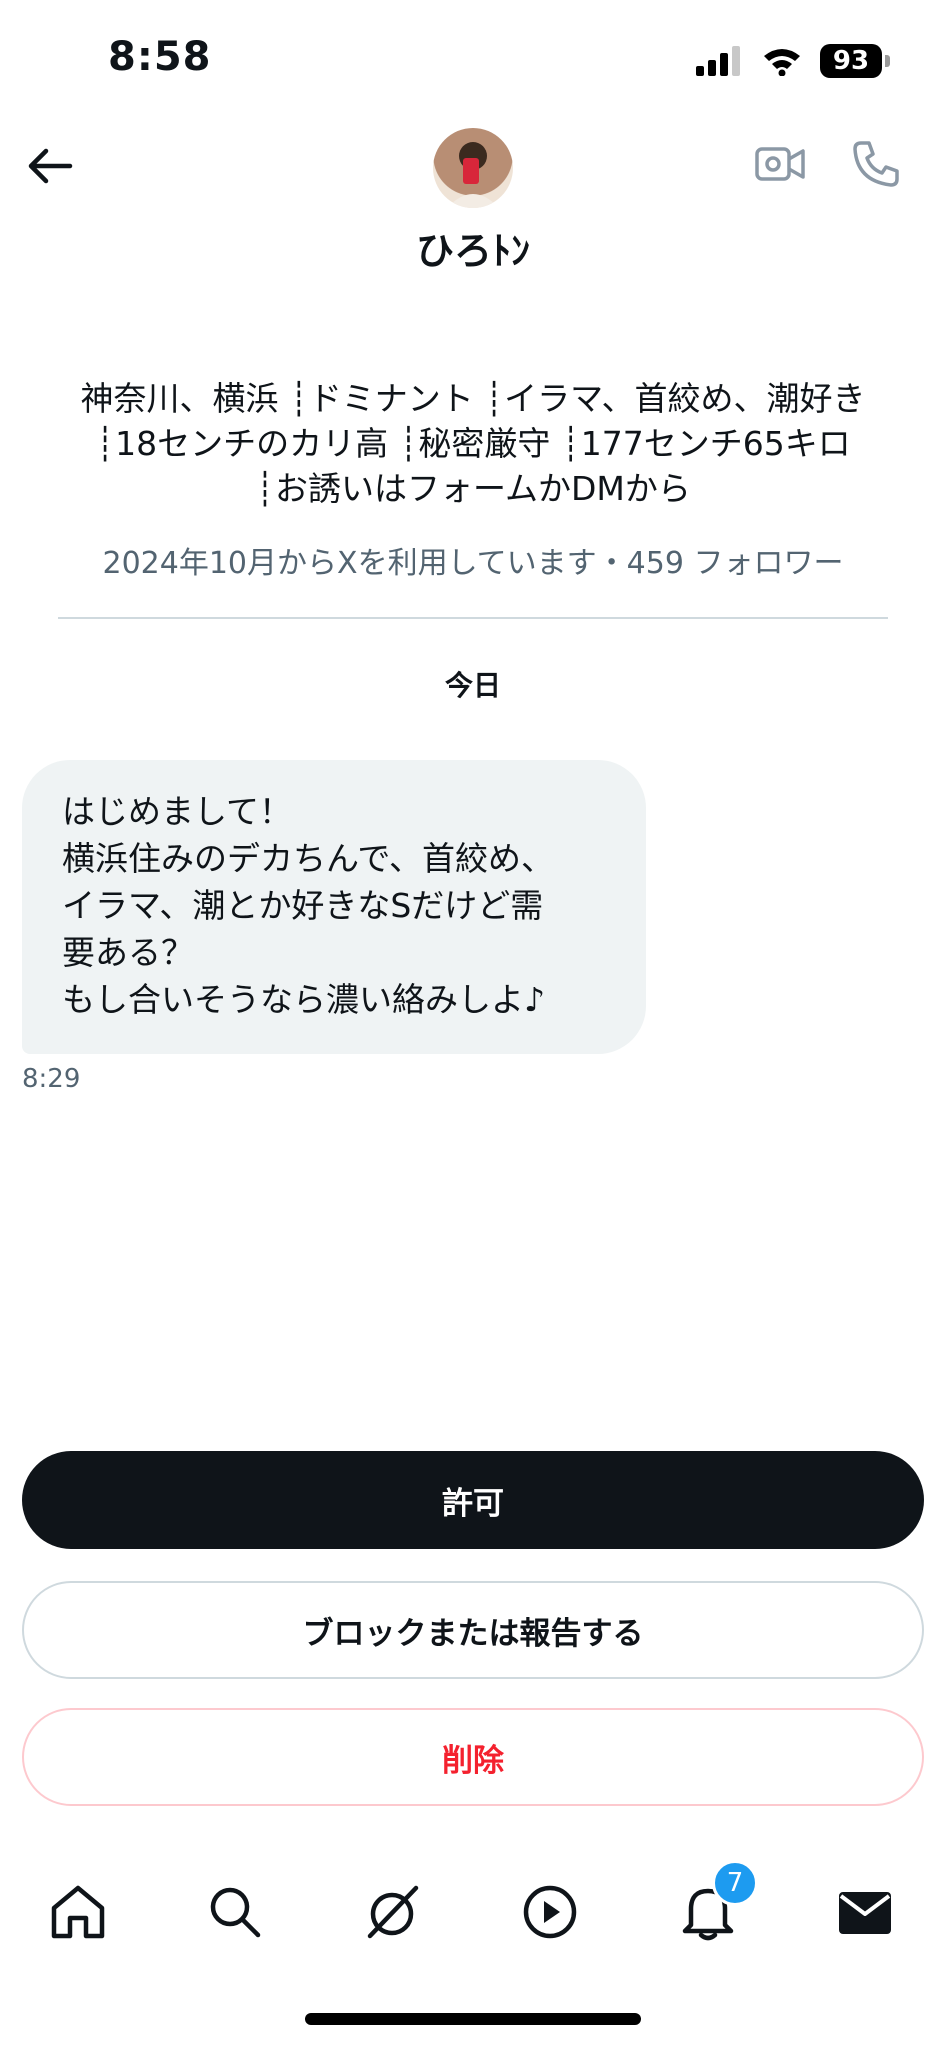  I want to click on back-button, so click(50, 166).